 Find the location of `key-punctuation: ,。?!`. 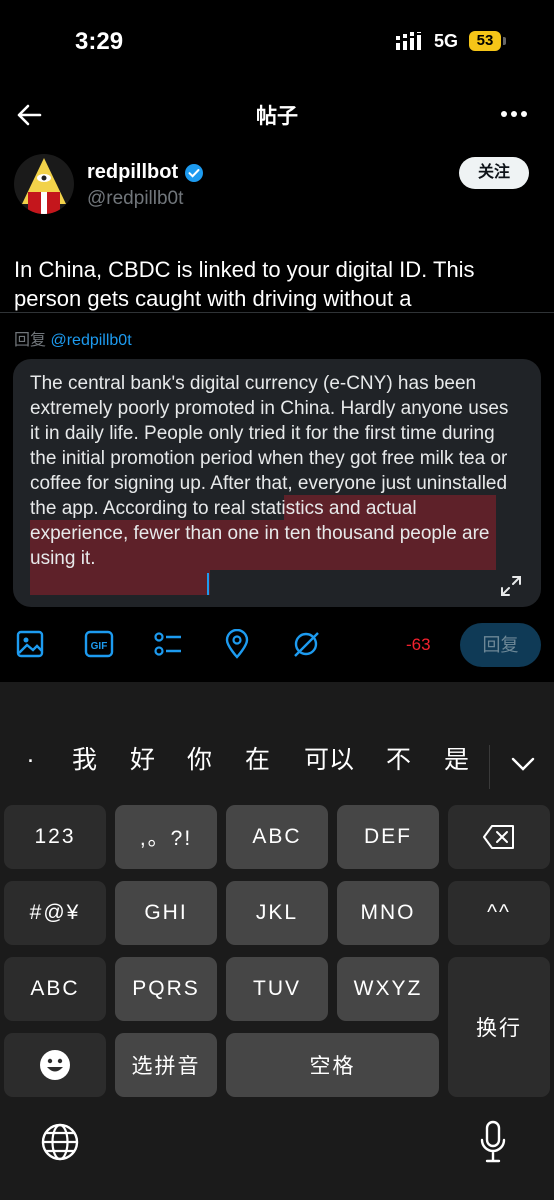

key-punctuation: ,。?! is located at coordinates (166, 837).